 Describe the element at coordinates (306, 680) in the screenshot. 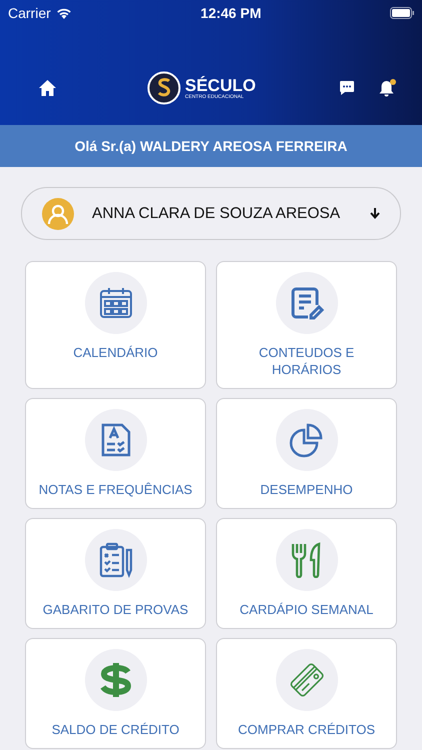

I see `credit-card-icon` at that location.